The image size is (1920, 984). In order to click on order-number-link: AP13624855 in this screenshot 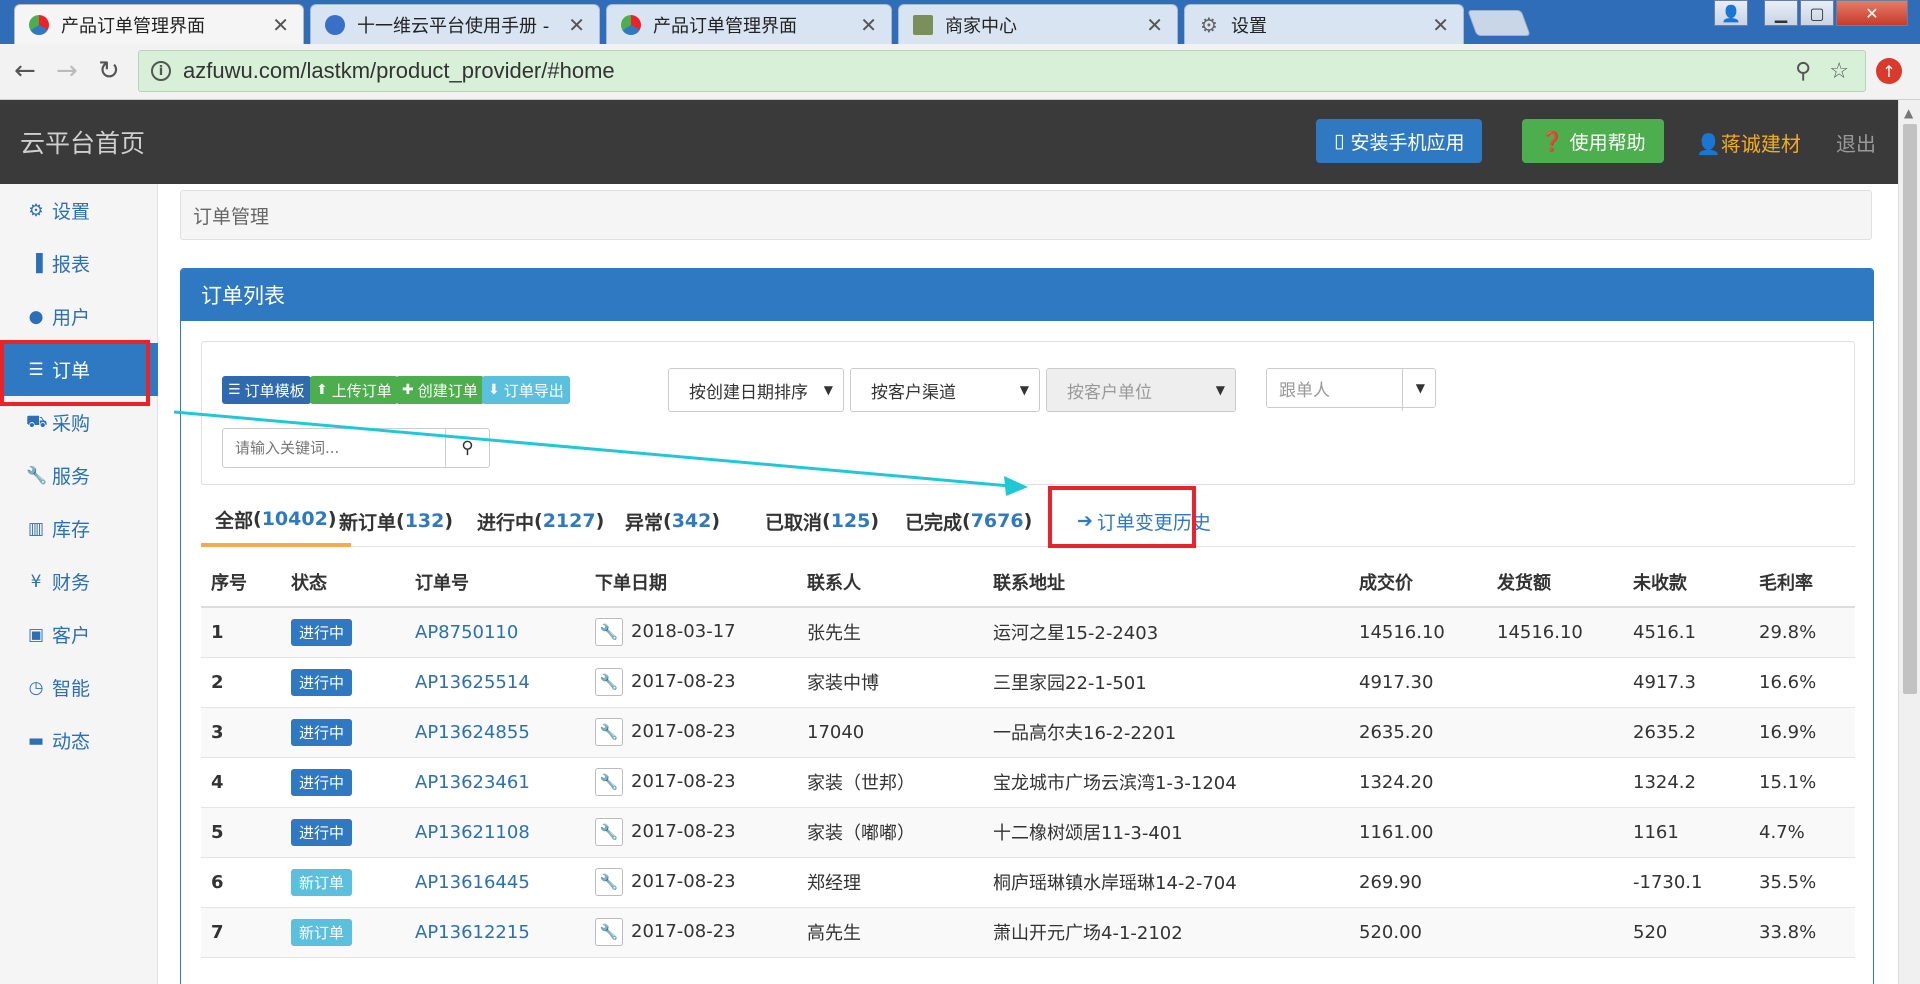, I will do `click(472, 732)`.